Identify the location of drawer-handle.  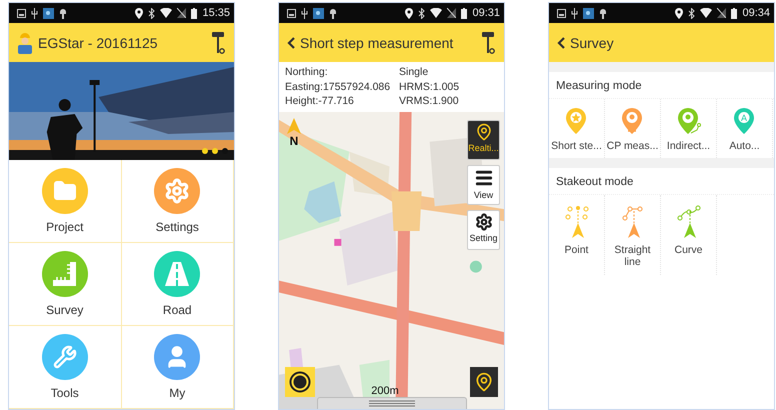
(392, 403).